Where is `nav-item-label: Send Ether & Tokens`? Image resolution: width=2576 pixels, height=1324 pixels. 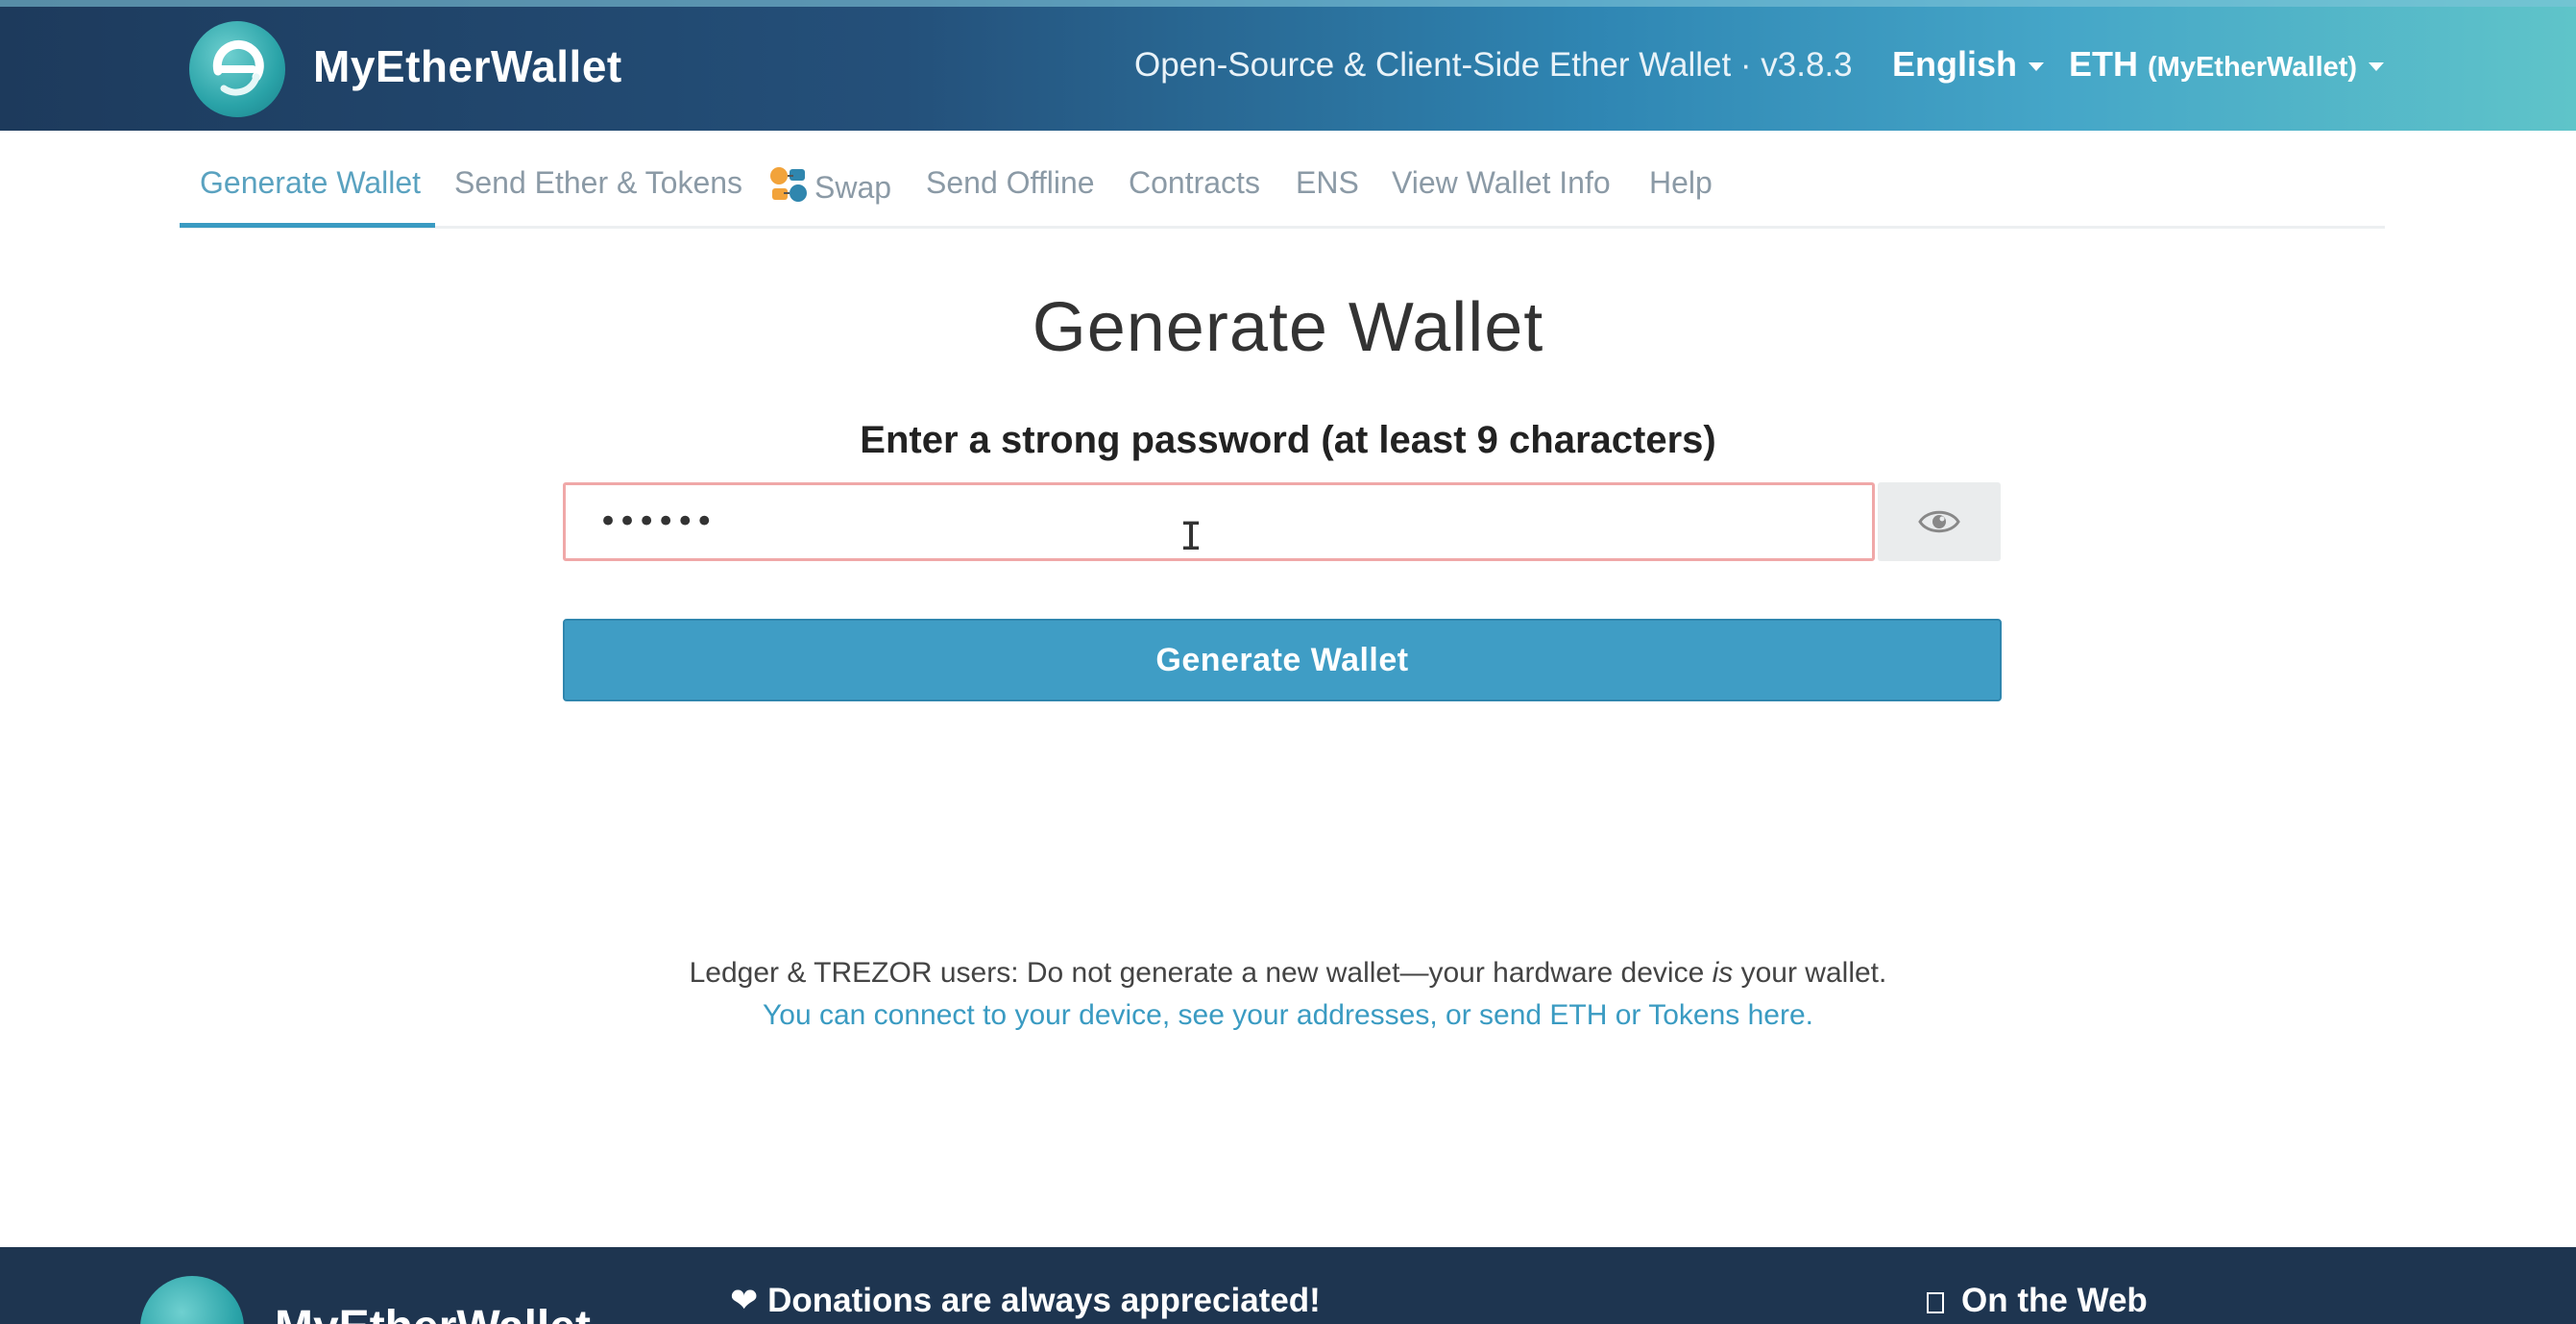
nav-item-label: Send Ether & Tokens is located at coordinates (598, 182).